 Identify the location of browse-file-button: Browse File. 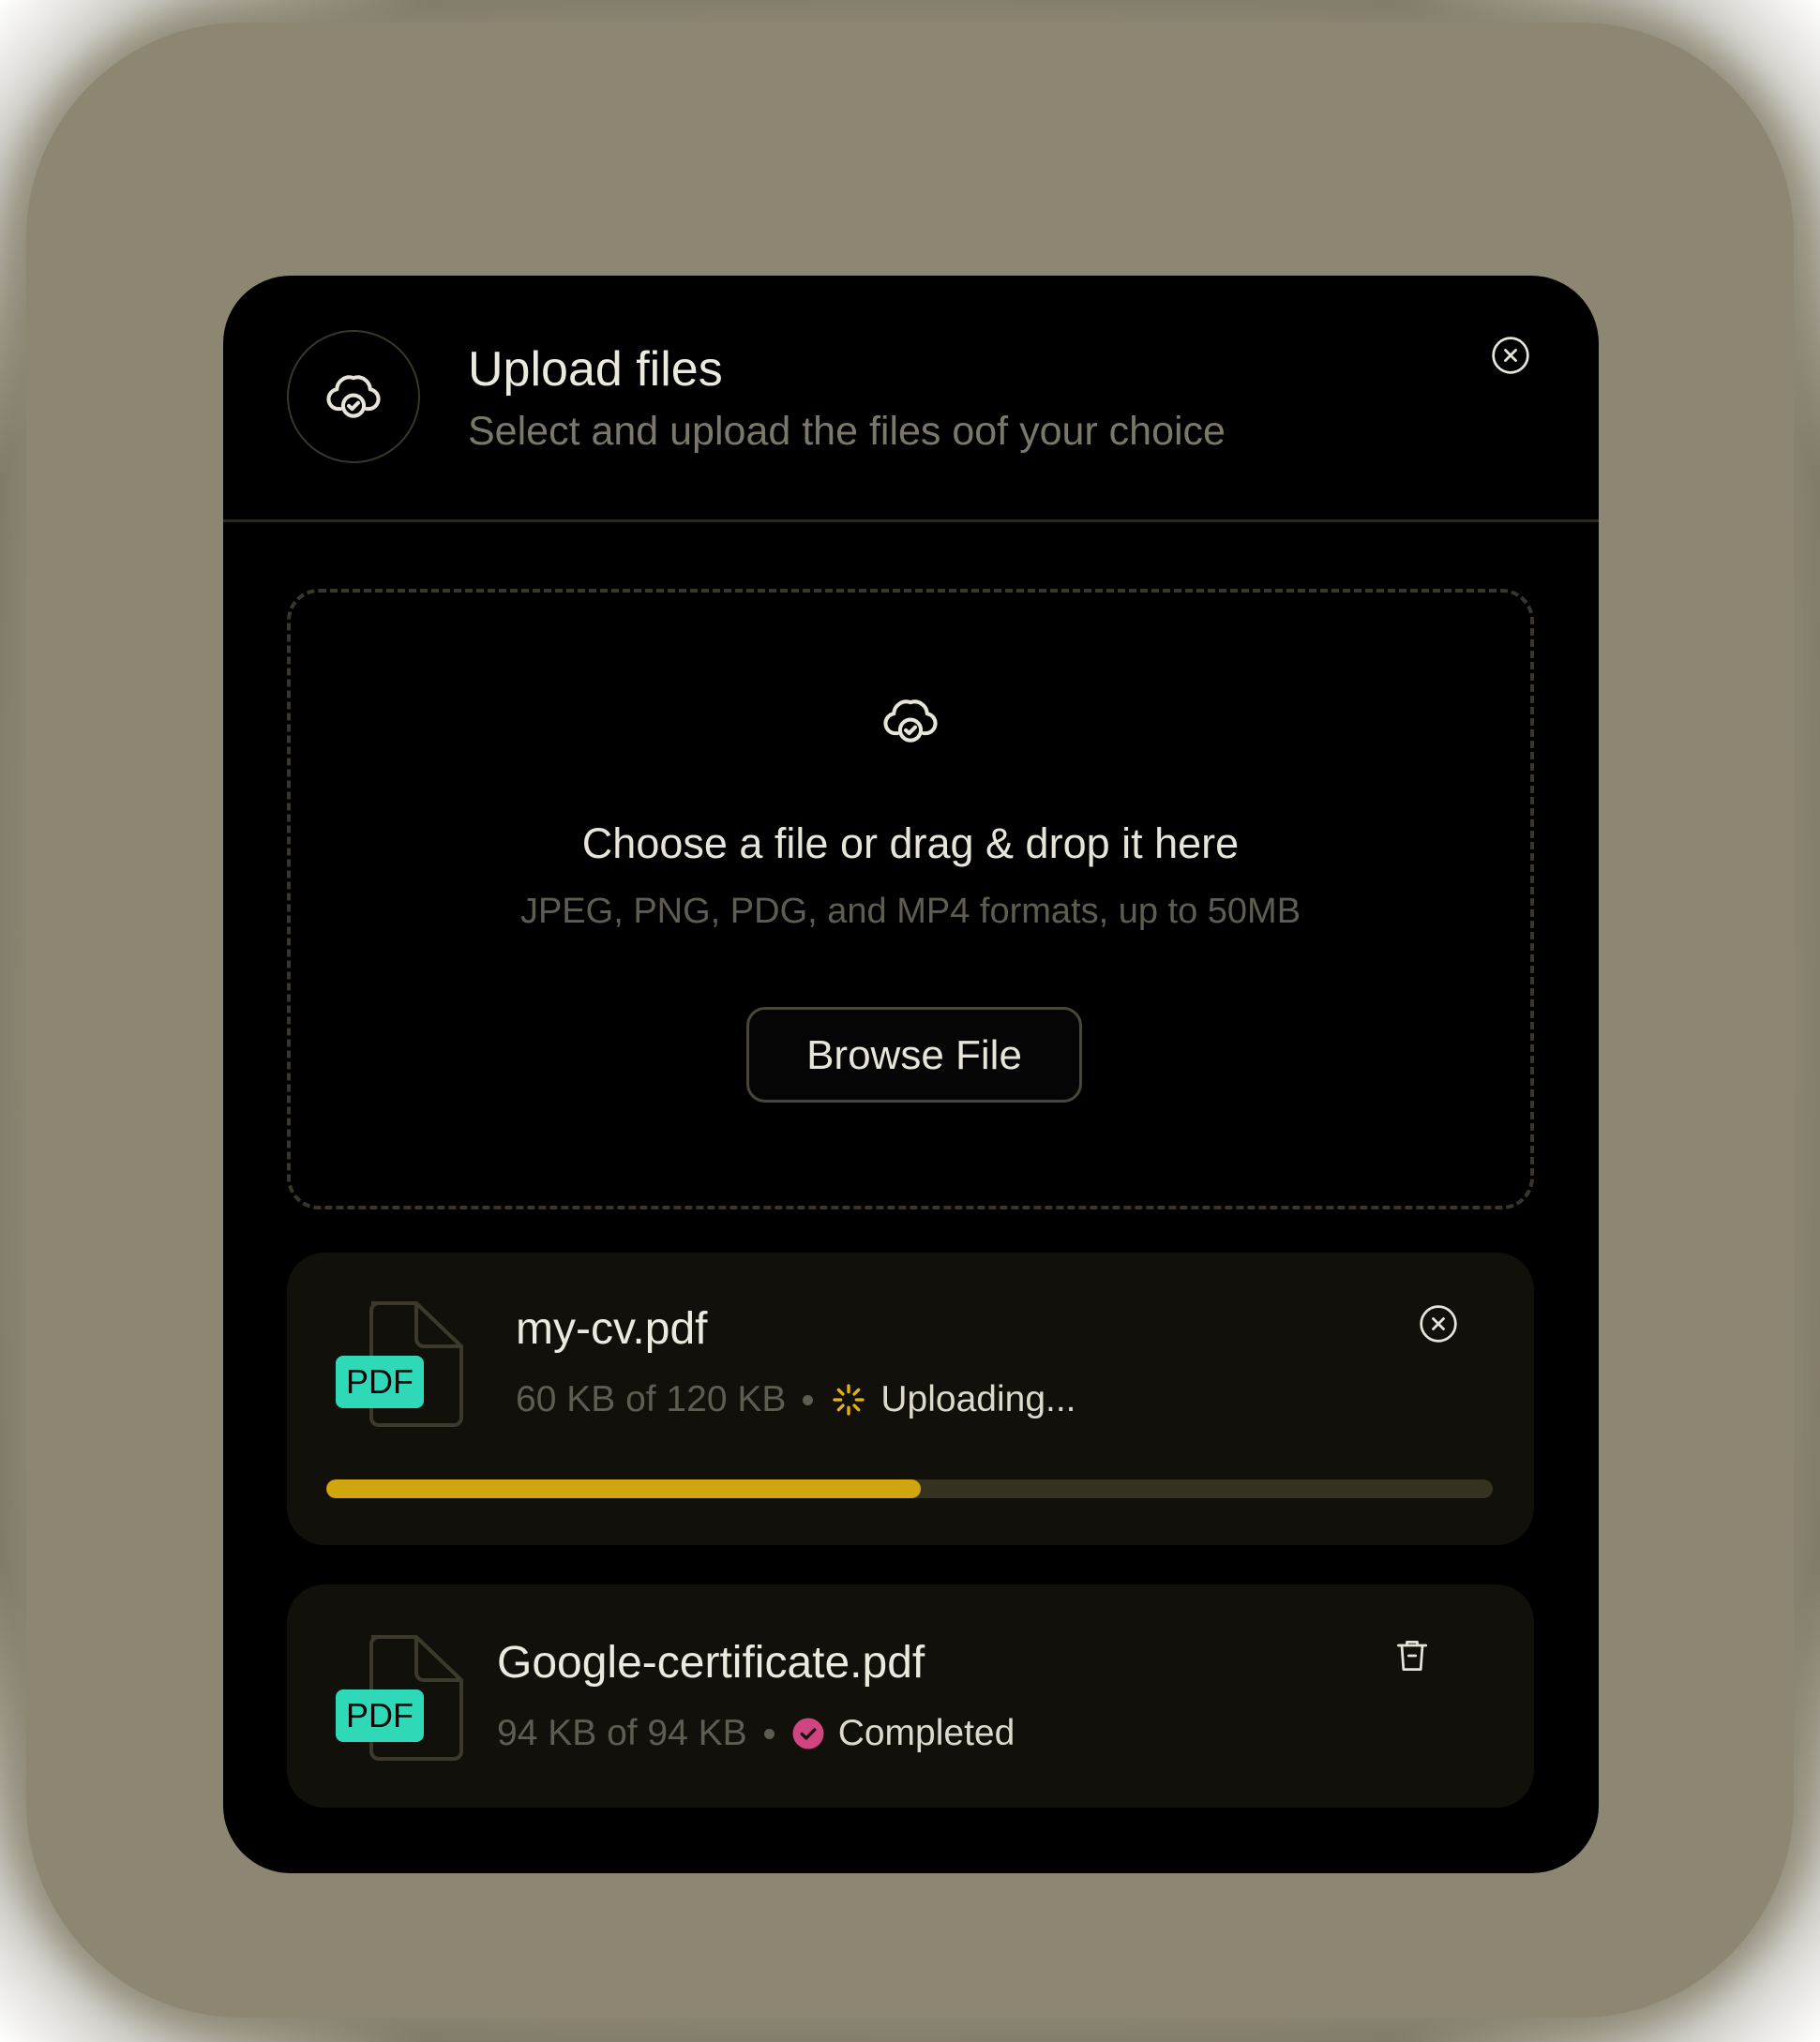
(914, 1055).